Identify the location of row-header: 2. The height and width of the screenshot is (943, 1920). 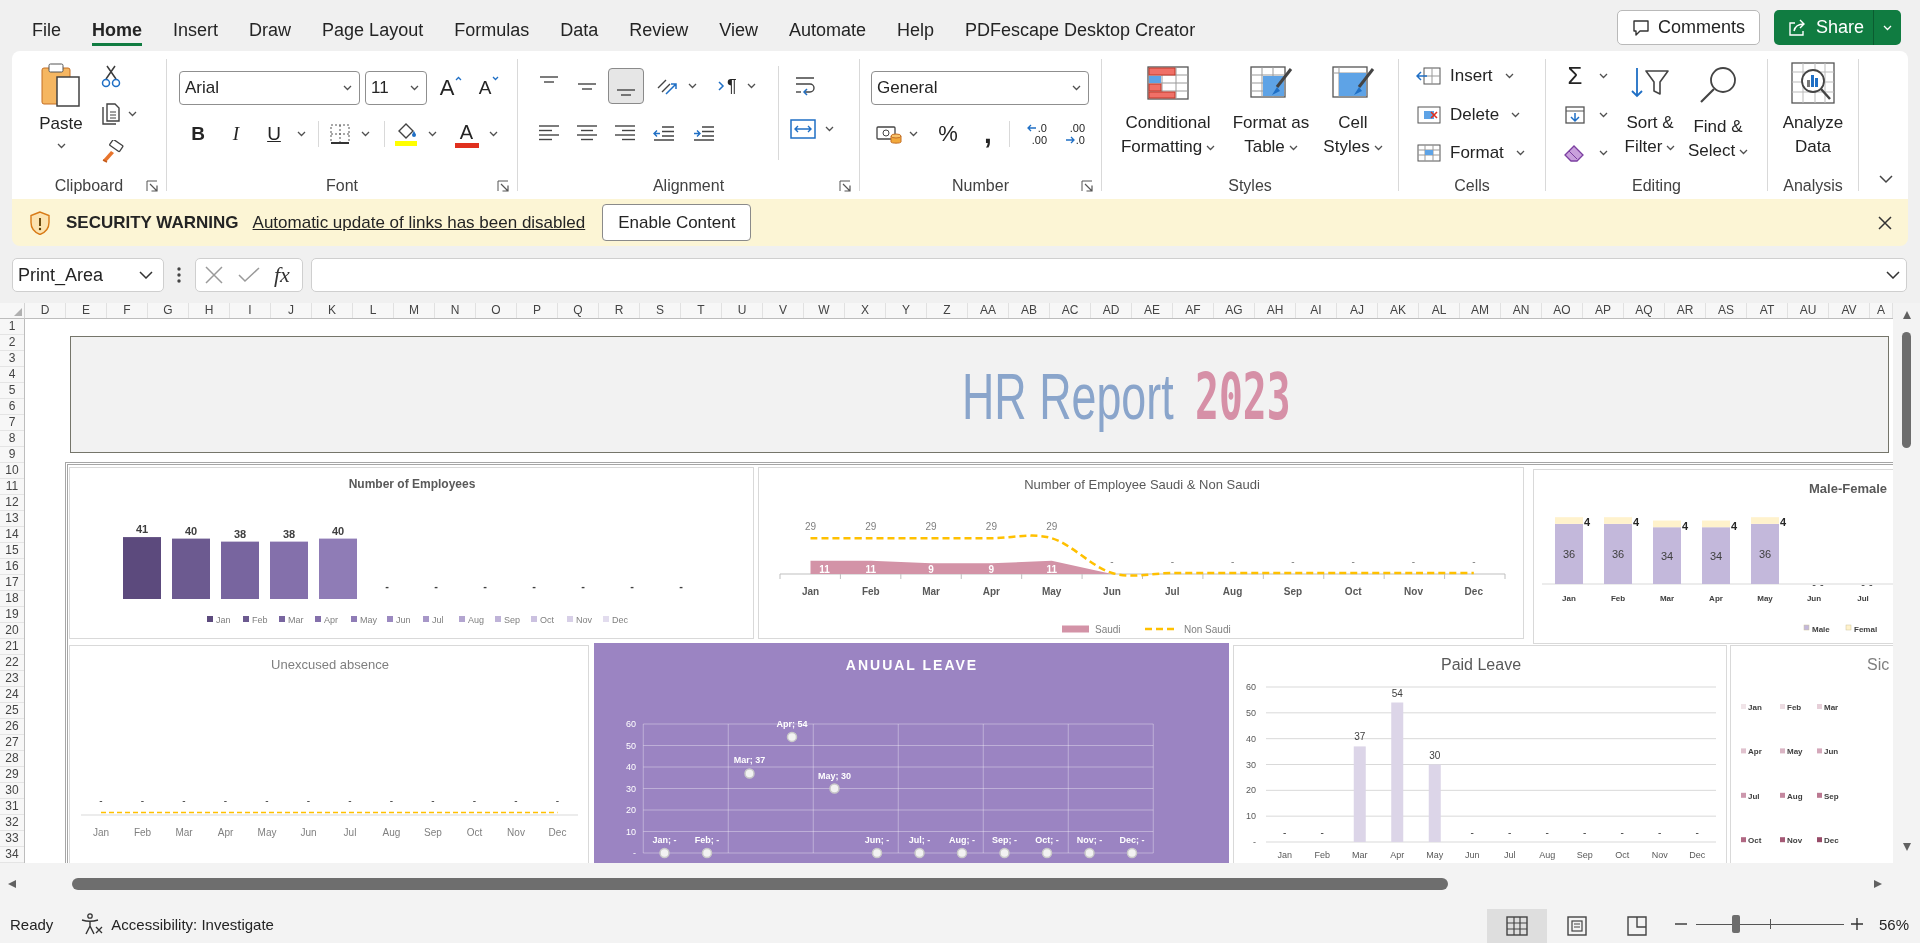
(12, 343).